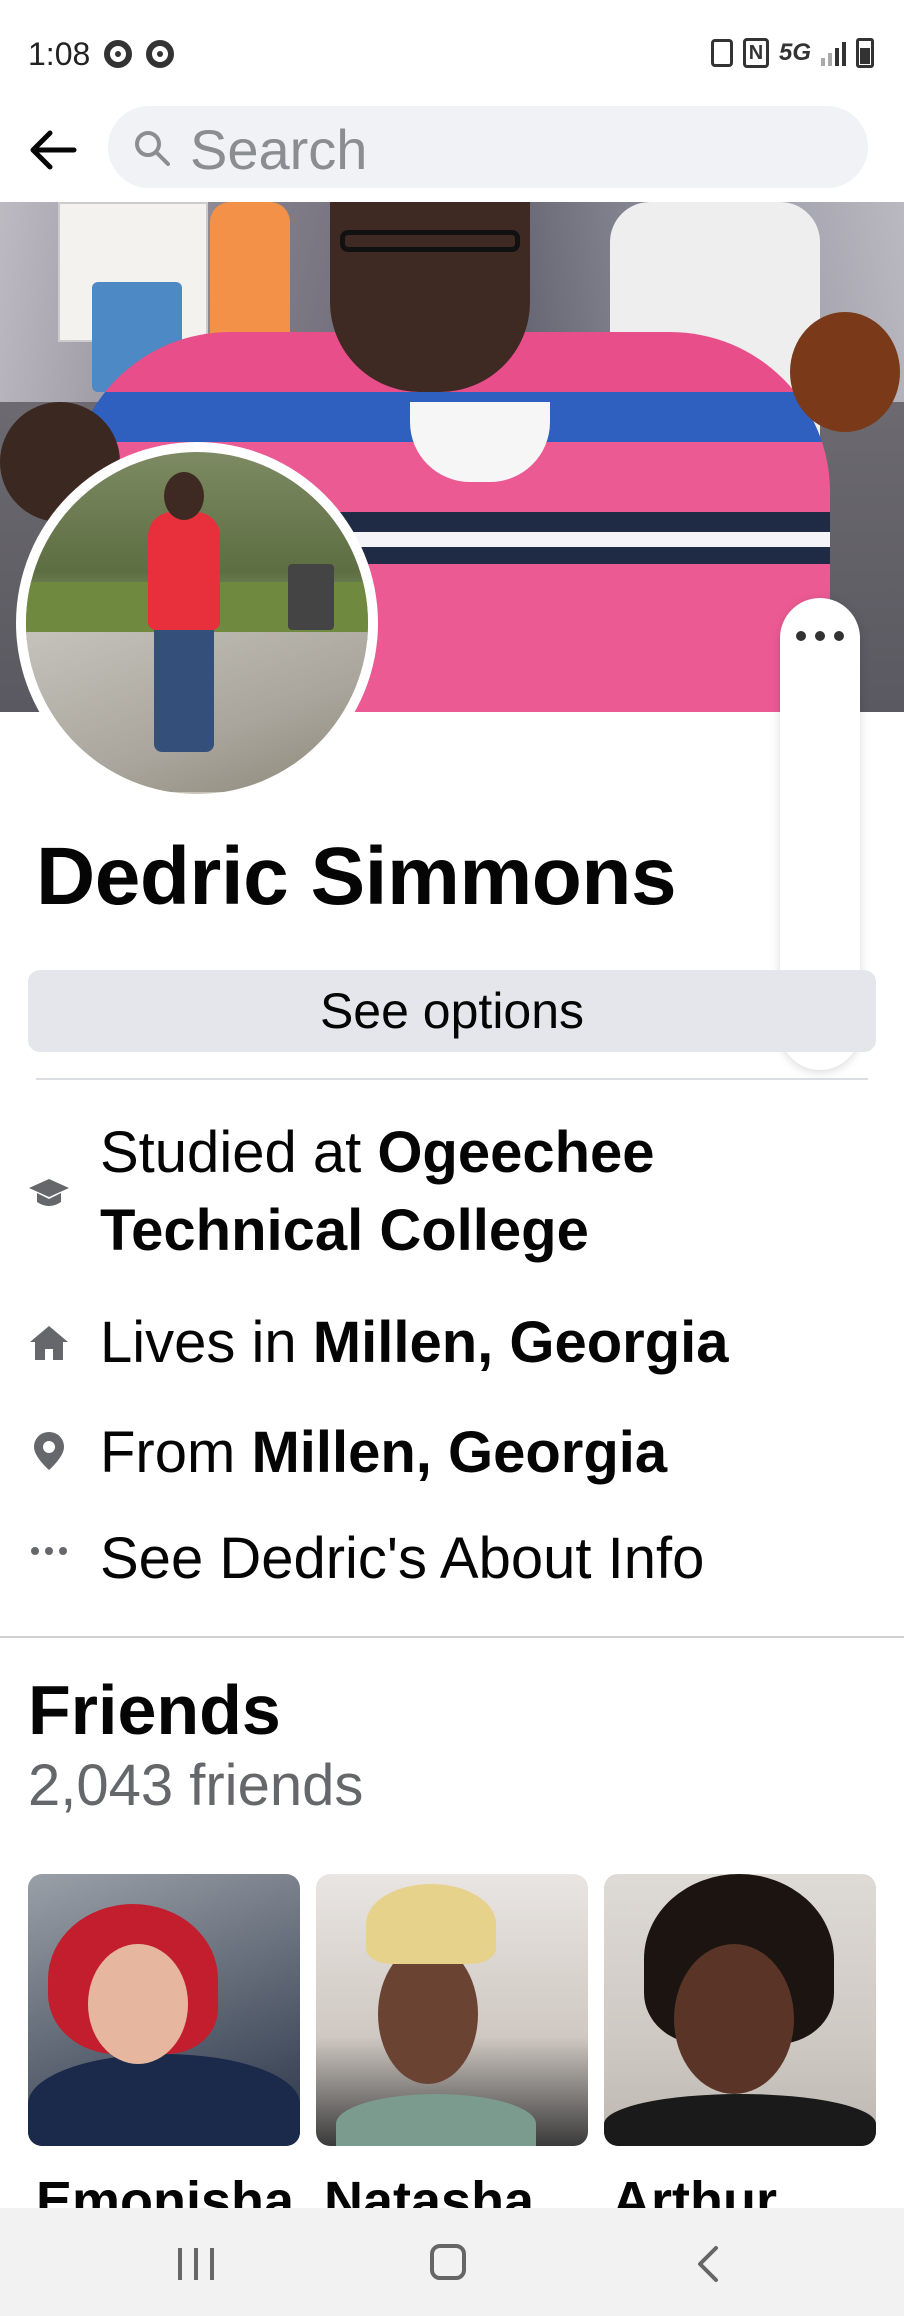  I want to click on info-prefix: From, so click(176, 1452).